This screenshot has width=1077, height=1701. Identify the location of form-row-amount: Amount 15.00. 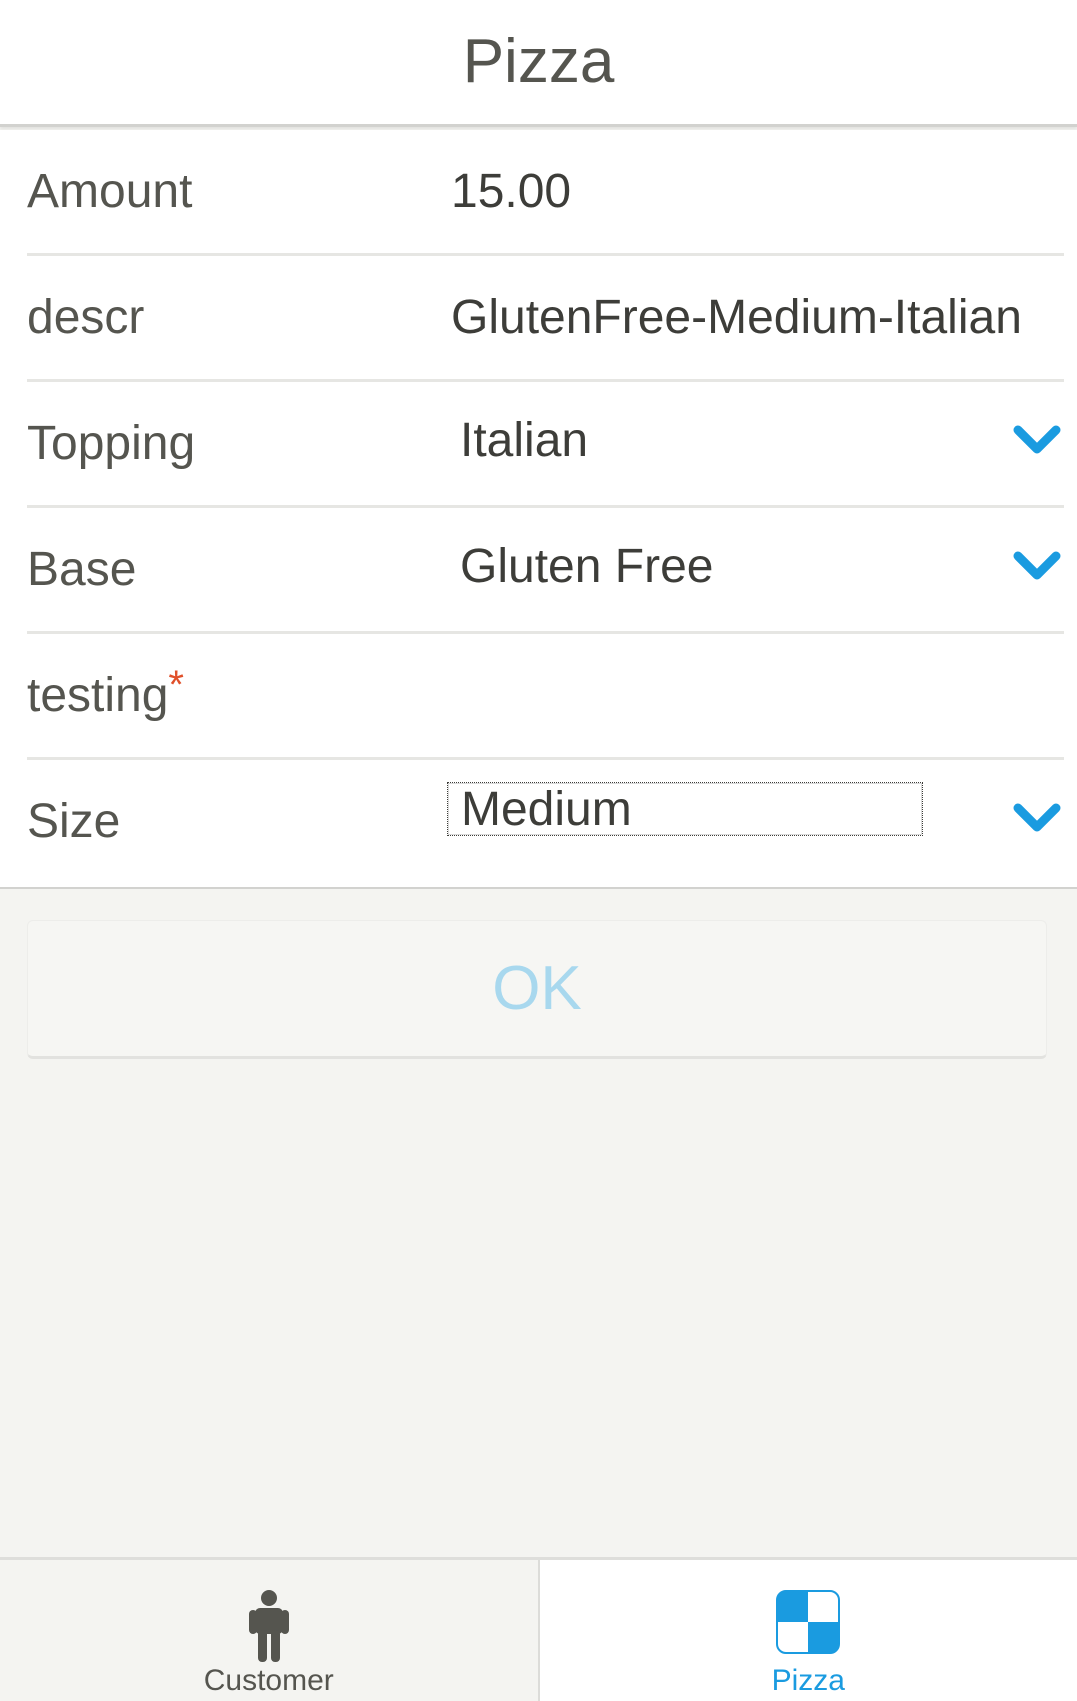
(545, 193).